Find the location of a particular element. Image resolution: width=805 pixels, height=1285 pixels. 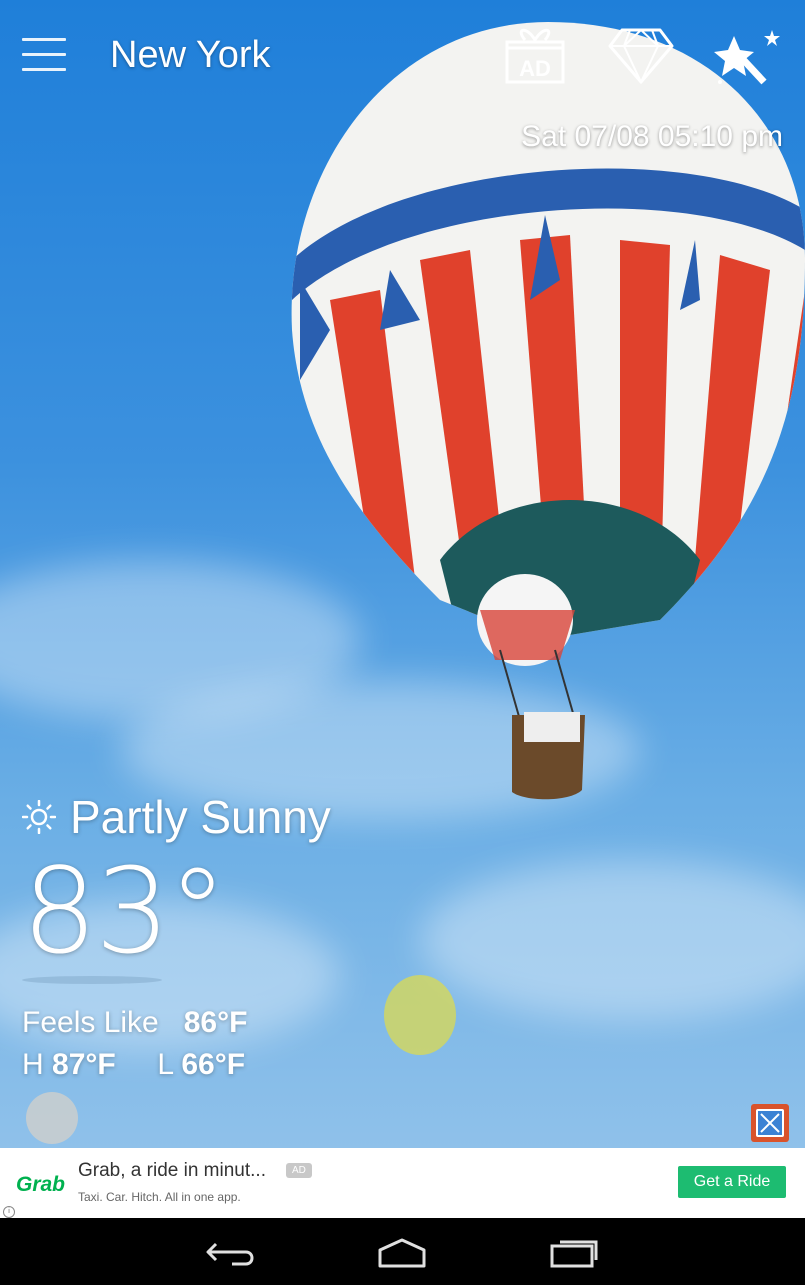

high-label: H is located at coordinates (33, 1064).